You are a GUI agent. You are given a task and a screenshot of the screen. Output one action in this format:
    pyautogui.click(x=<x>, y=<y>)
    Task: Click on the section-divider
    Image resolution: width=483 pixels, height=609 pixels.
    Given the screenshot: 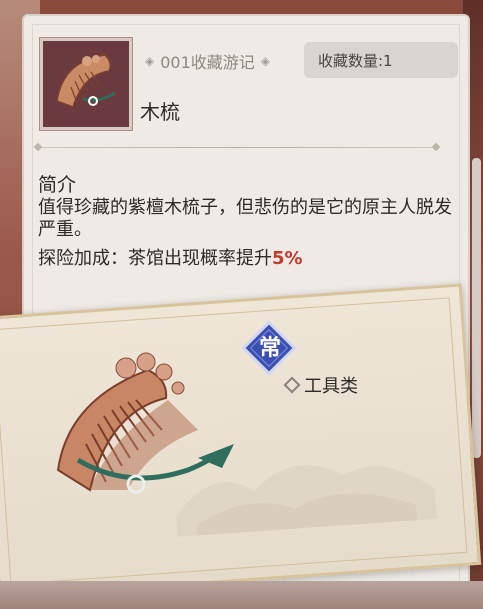 What is the action you would take?
    pyautogui.click(x=237, y=147)
    